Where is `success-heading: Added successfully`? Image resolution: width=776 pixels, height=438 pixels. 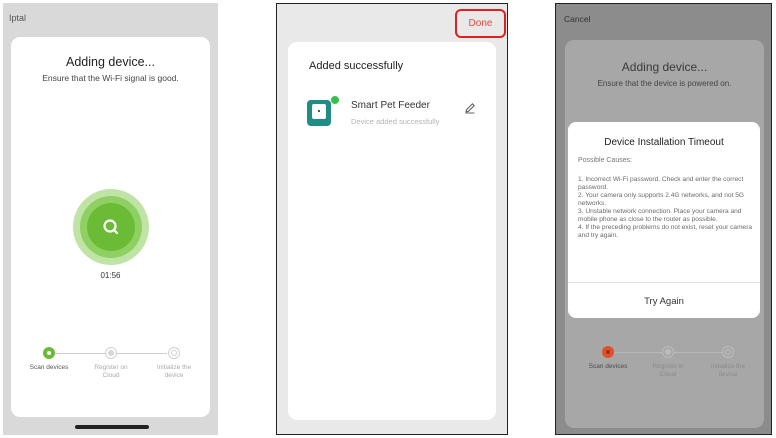
success-heading: Added successfully is located at coordinates (356, 66).